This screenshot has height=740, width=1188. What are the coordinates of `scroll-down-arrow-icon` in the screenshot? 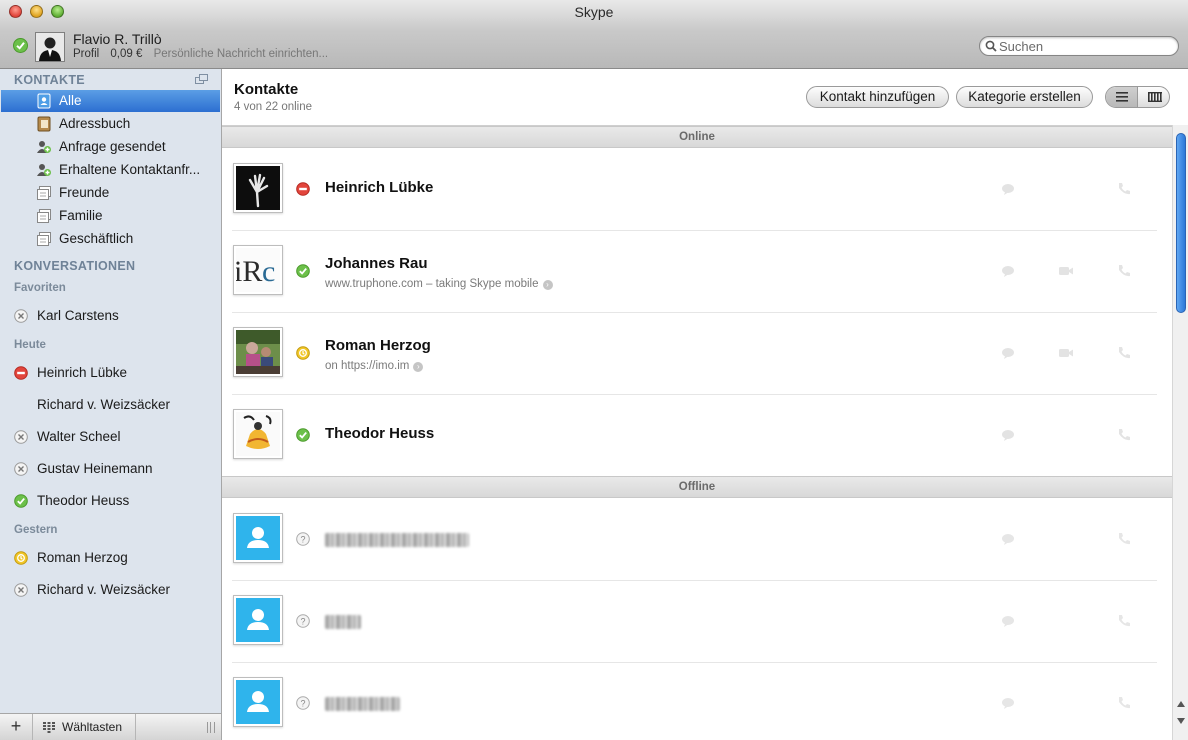 It's located at (1181, 721).